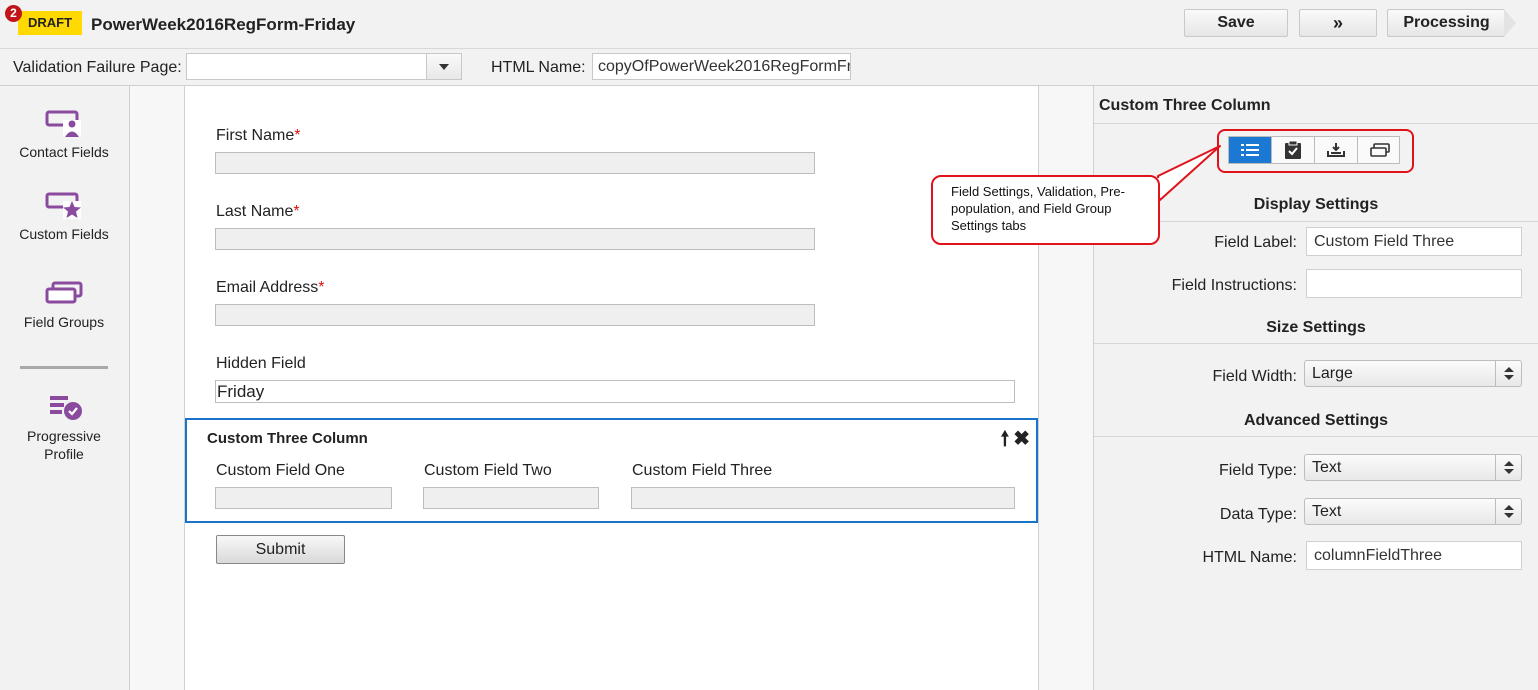 The width and height of the screenshot is (1538, 690). What do you see at coordinates (1413, 467) in the screenshot?
I see `field-type-select: Text` at bounding box center [1413, 467].